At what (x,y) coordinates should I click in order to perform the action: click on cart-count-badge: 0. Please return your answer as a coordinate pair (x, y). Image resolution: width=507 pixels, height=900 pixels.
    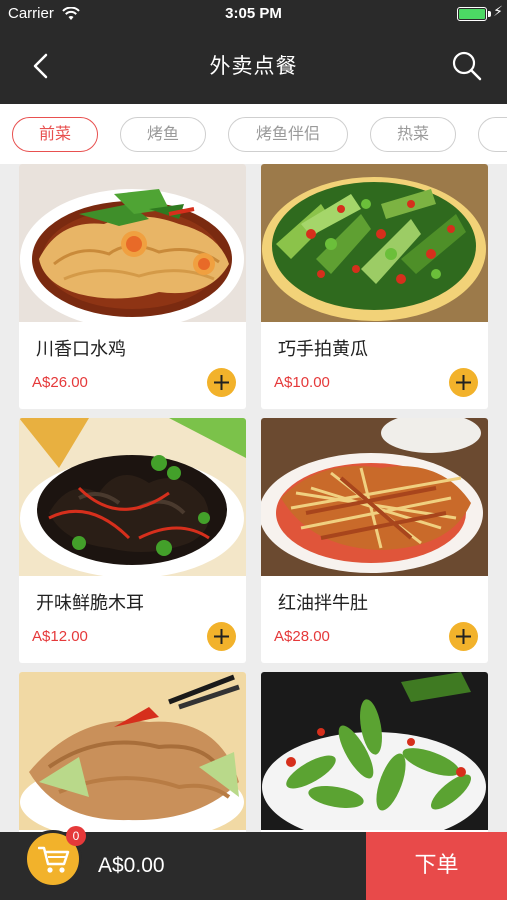
    Looking at the image, I should click on (76, 836).